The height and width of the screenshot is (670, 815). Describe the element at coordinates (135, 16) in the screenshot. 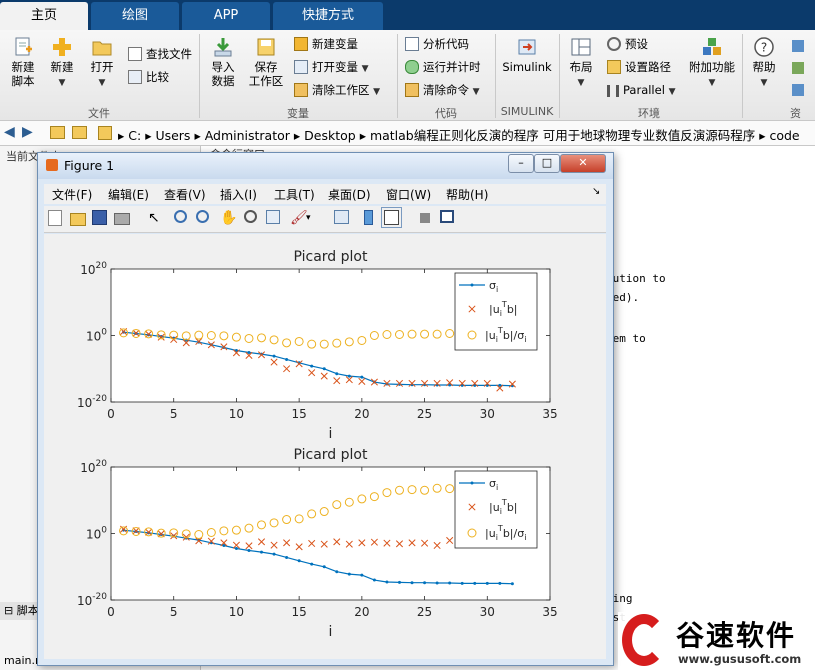

I see `tab-plots: 绘图` at that location.